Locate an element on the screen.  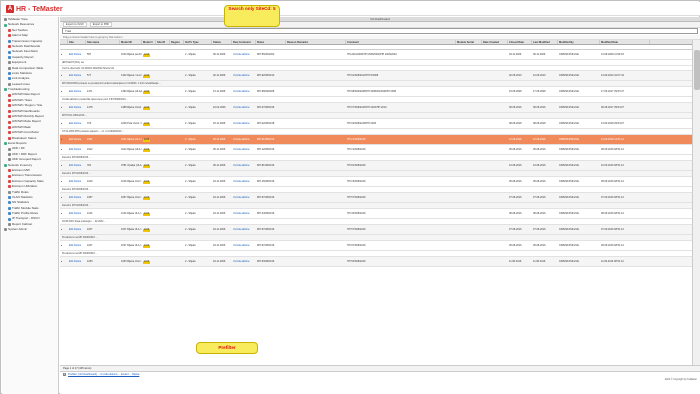
model-badge: 2249 is located at coordinates (149, 150).